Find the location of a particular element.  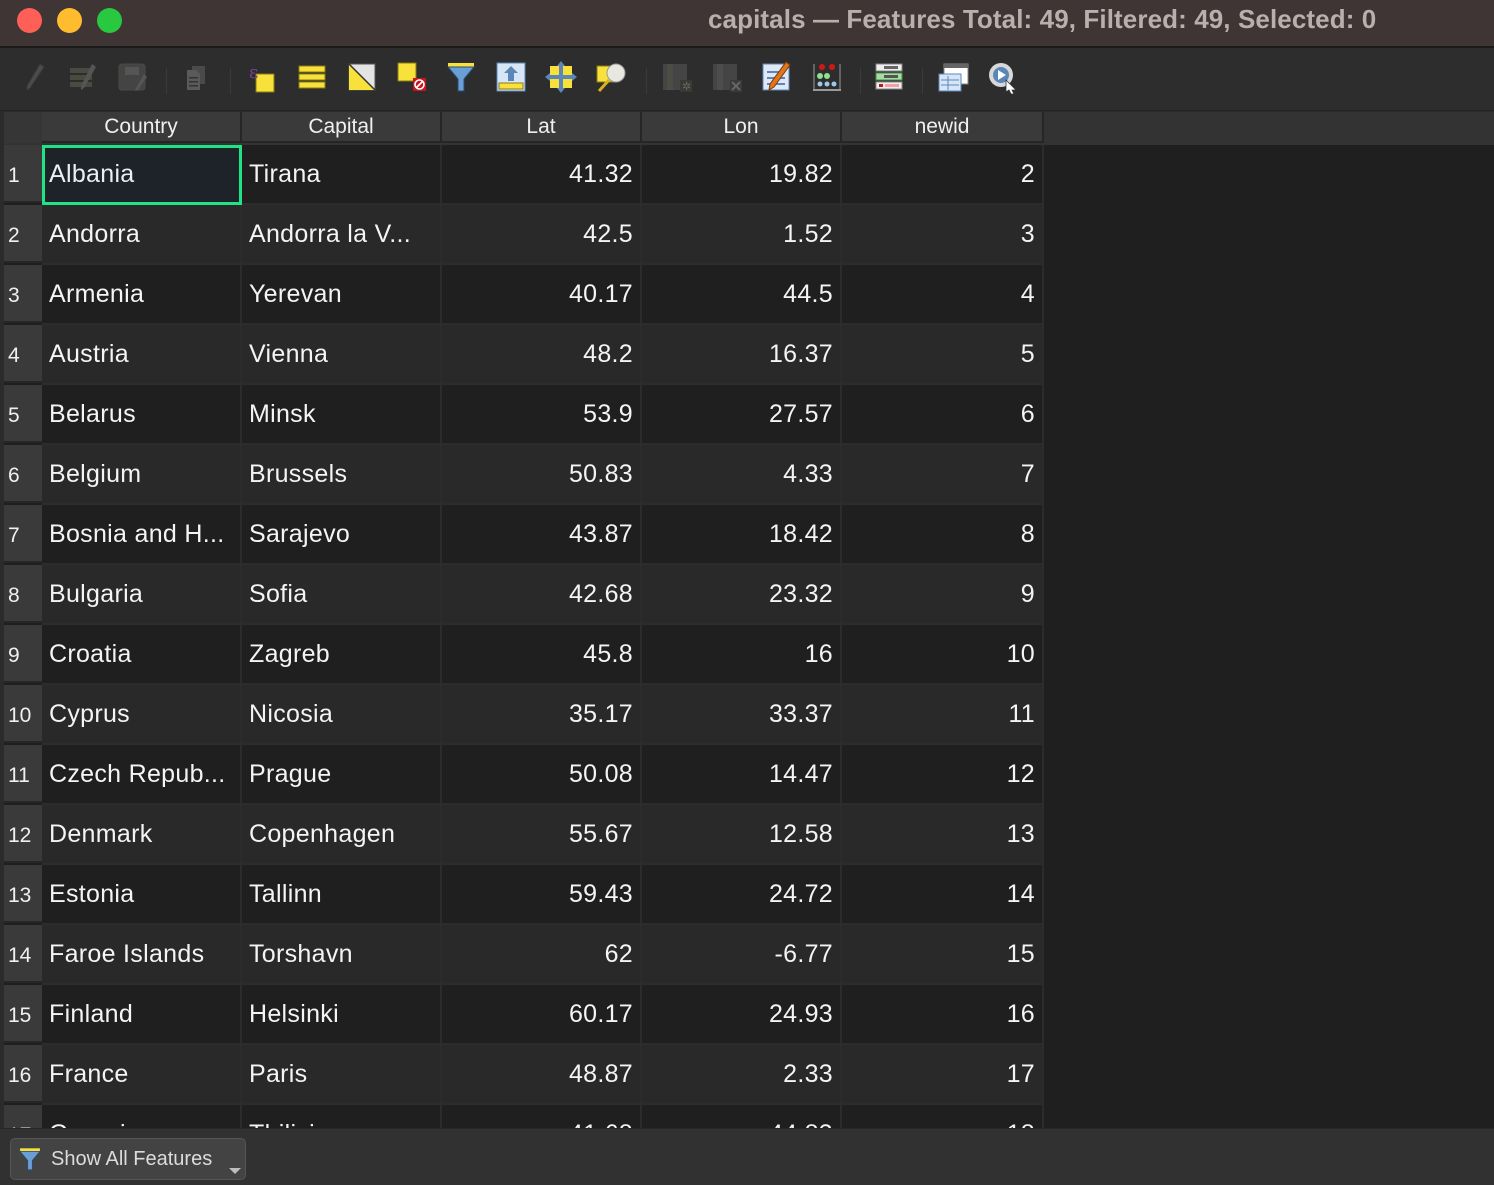

cell-lon: 27.57 is located at coordinates (742, 415).